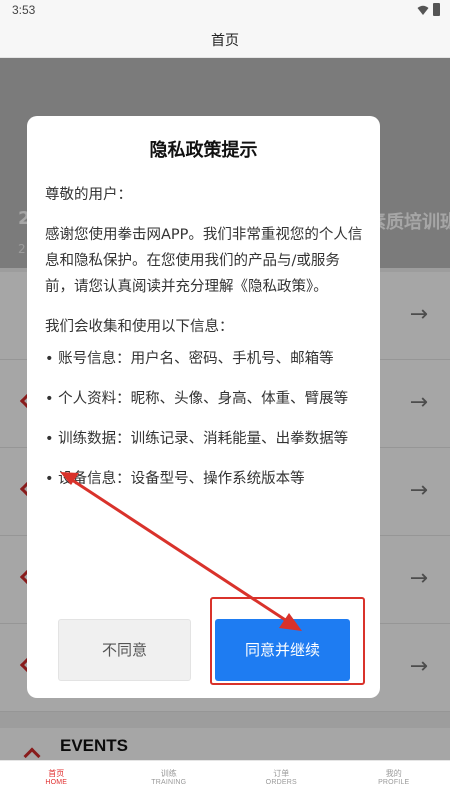 The image size is (450, 800). I want to click on nav-orders-sublabel: ORDERS, so click(281, 782).